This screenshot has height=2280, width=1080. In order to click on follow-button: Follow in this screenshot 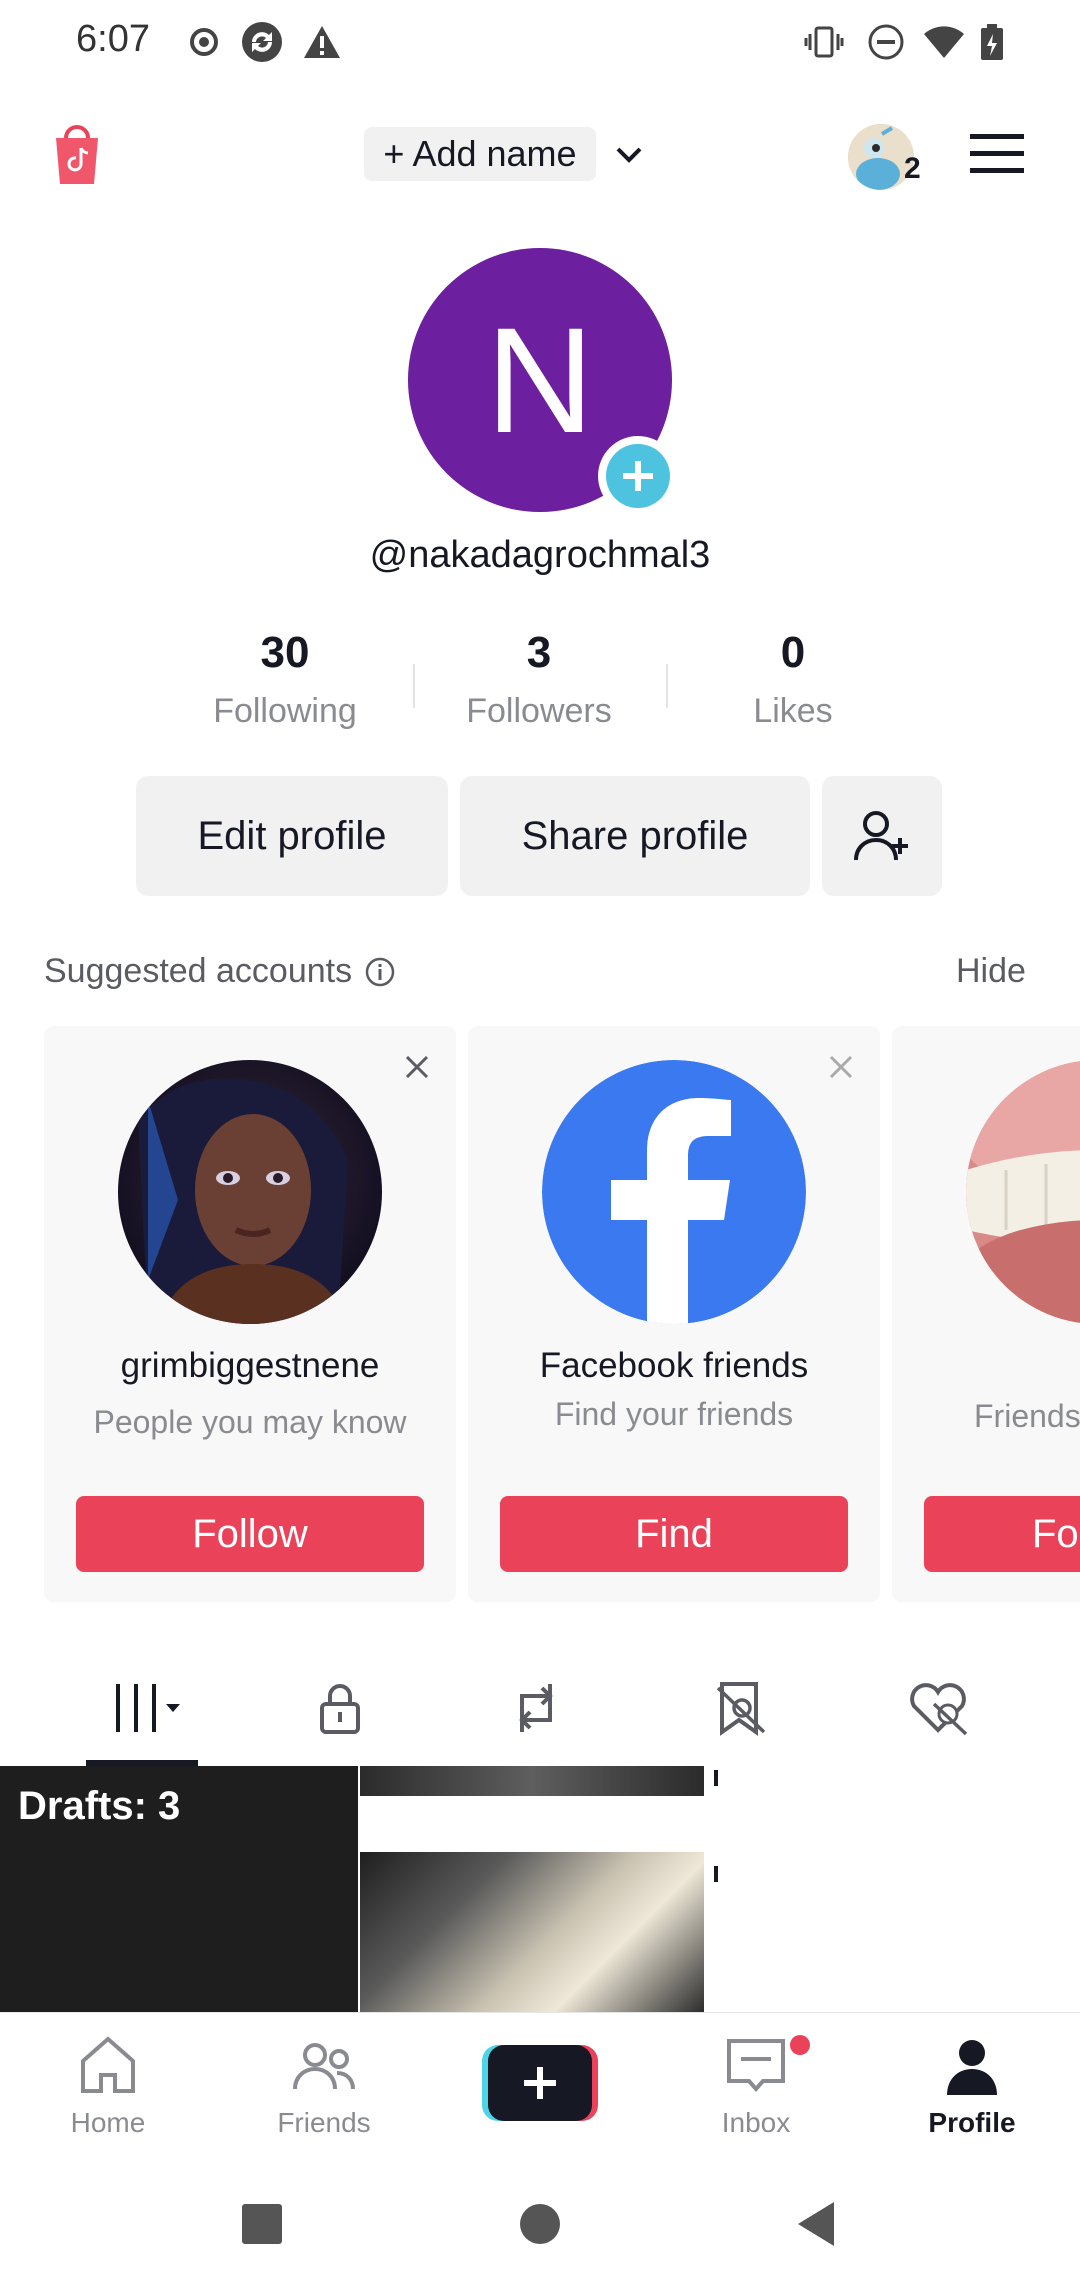, I will do `click(250, 1534)`.